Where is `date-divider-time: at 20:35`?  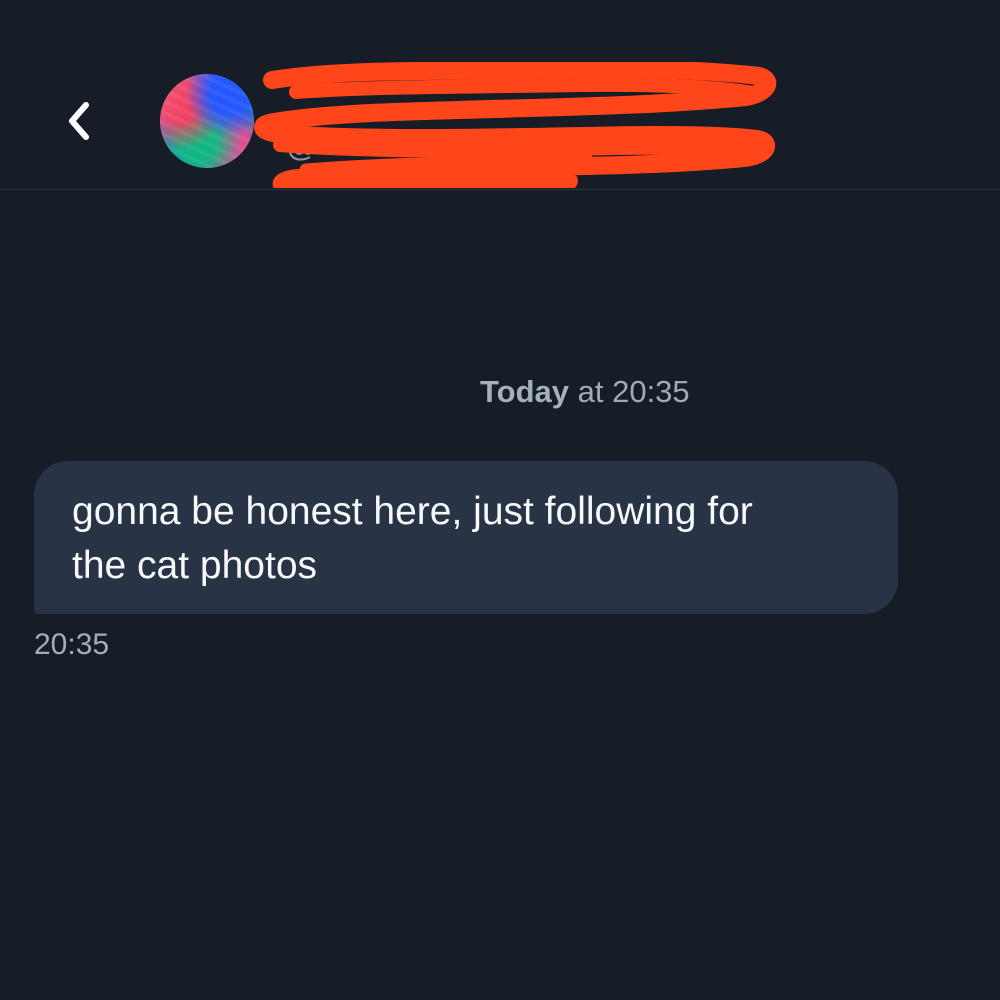
date-divider-time: at 20:35 is located at coordinates (633, 391).